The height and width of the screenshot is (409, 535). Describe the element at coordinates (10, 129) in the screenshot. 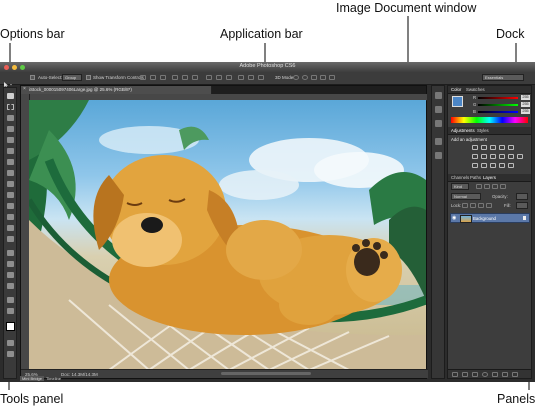

I see `quick-selection-tool-icon` at that location.